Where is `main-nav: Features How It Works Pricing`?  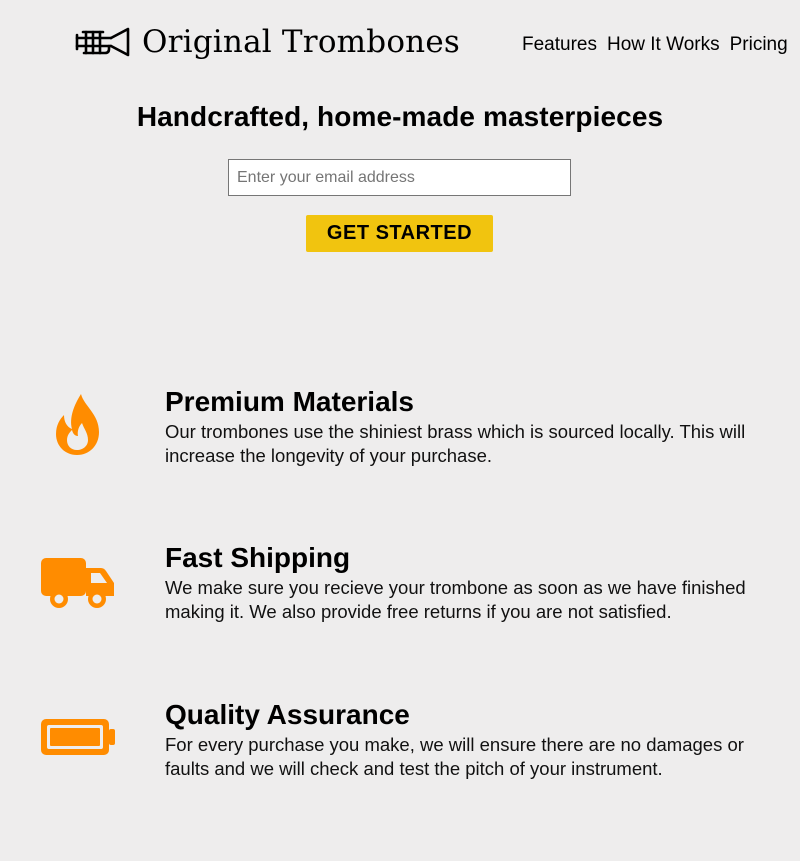
main-nav: Features How It Works Pricing is located at coordinates (660, 45).